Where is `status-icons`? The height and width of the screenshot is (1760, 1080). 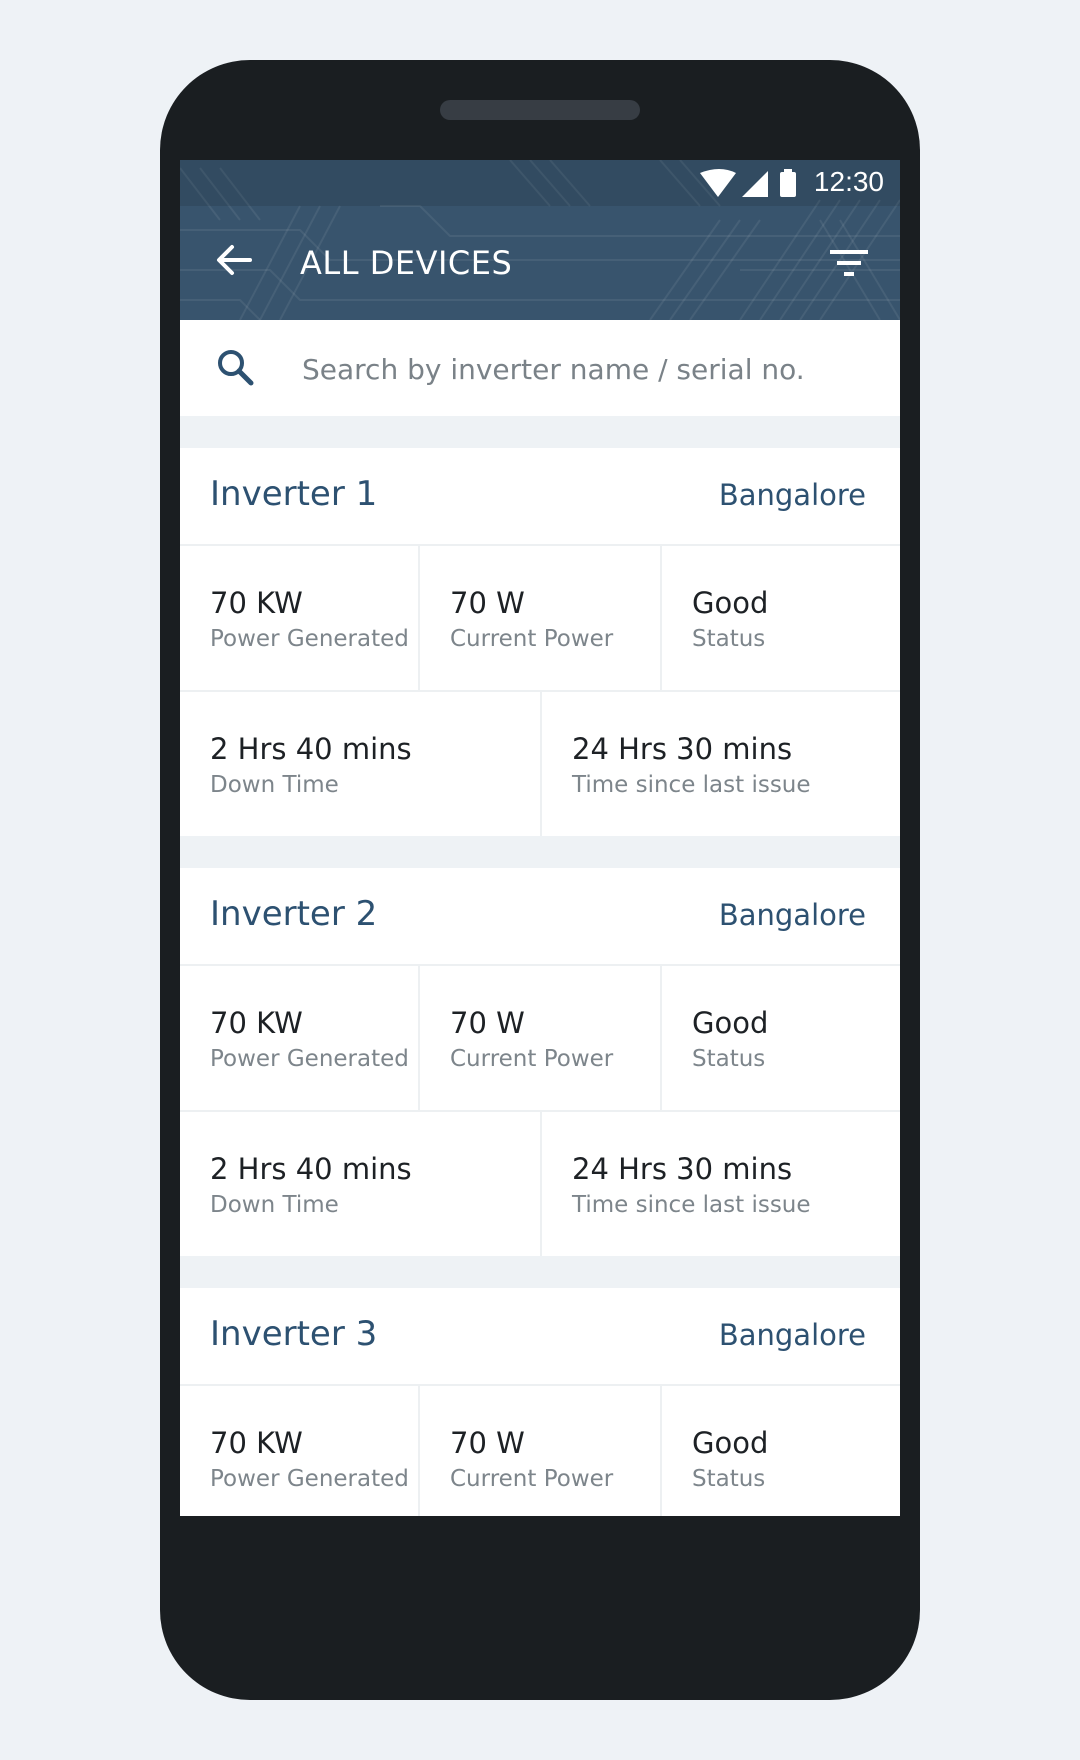
status-icons is located at coordinates (750, 185).